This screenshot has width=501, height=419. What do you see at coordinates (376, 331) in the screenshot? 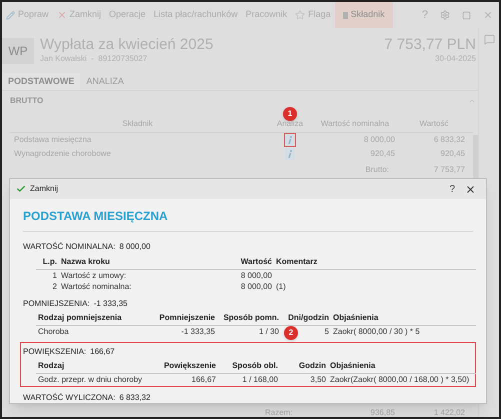
I see `table-cell: Zaokr( 8000,00 / 30 ) * 5` at bounding box center [376, 331].